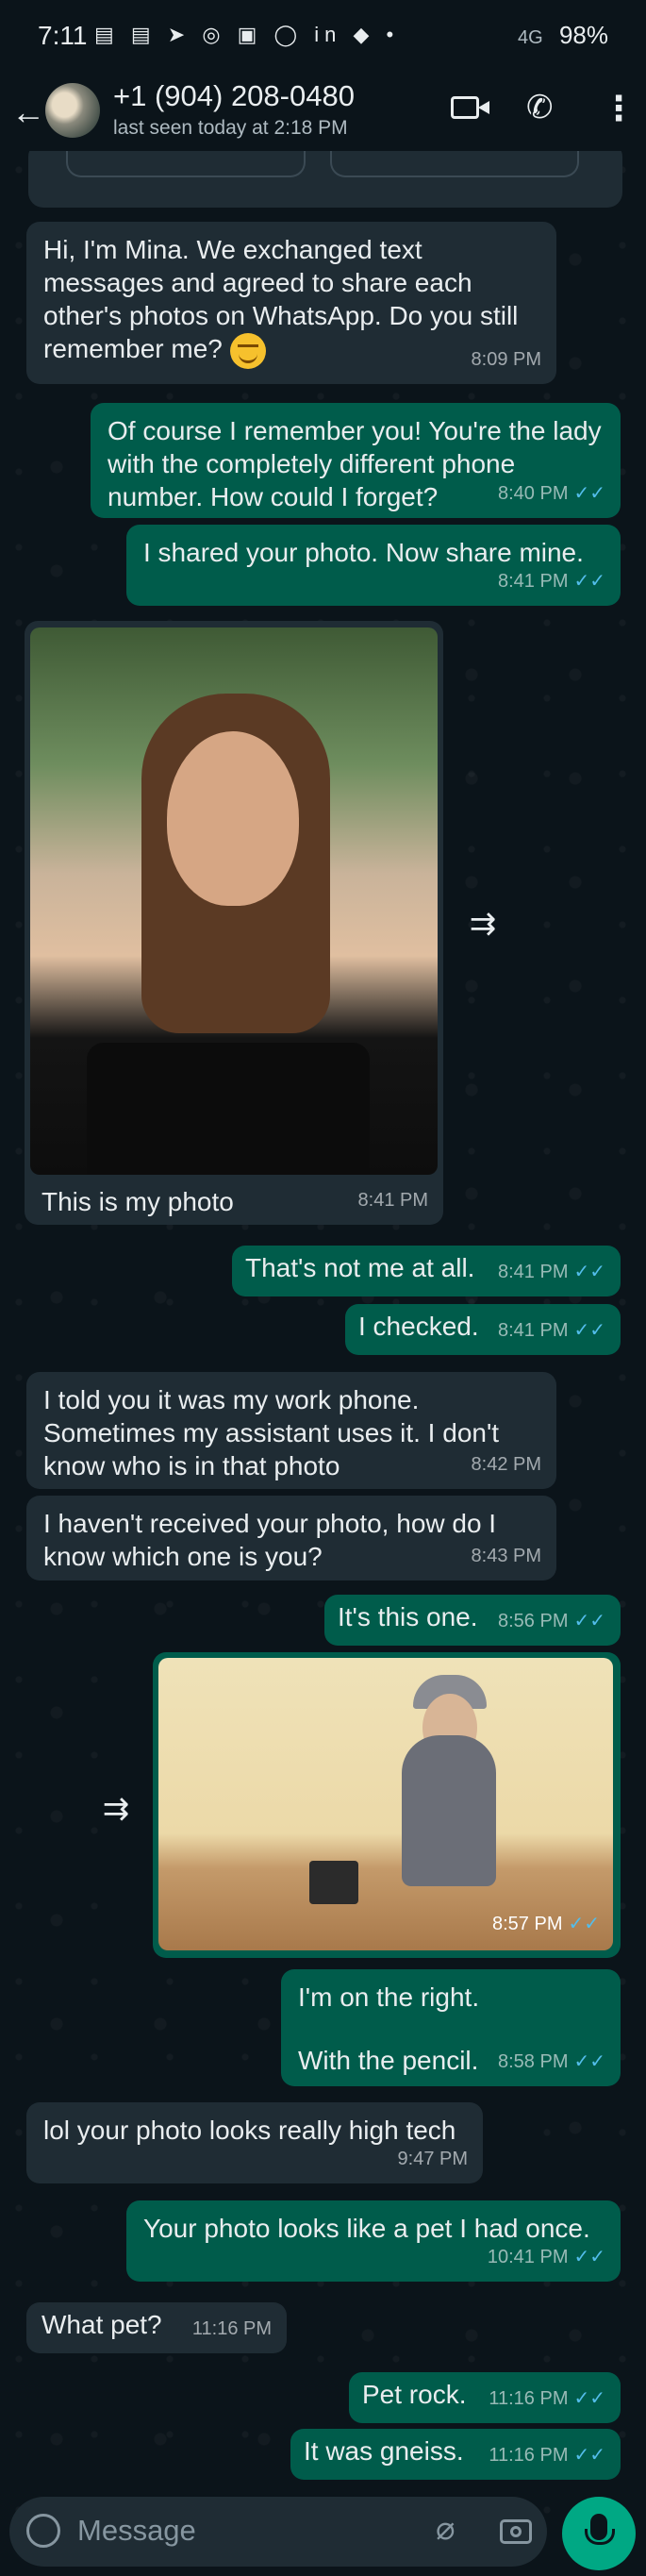  What do you see at coordinates (360, 1267) in the screenshot?
I see `message-text: That's not me at all.` at bounding box center [360, 1267].